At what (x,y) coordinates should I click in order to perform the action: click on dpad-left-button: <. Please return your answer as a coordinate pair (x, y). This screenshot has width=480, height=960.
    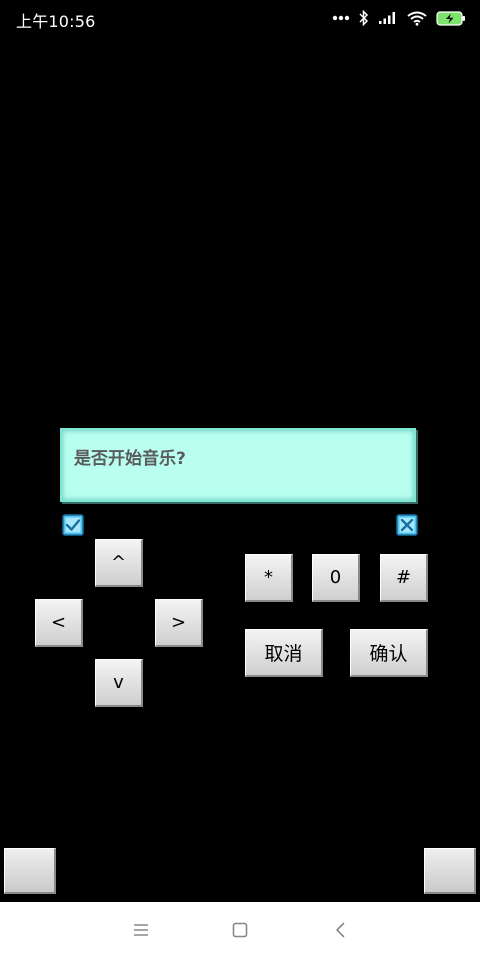
    Looking at the image, I should click on (59, 623).